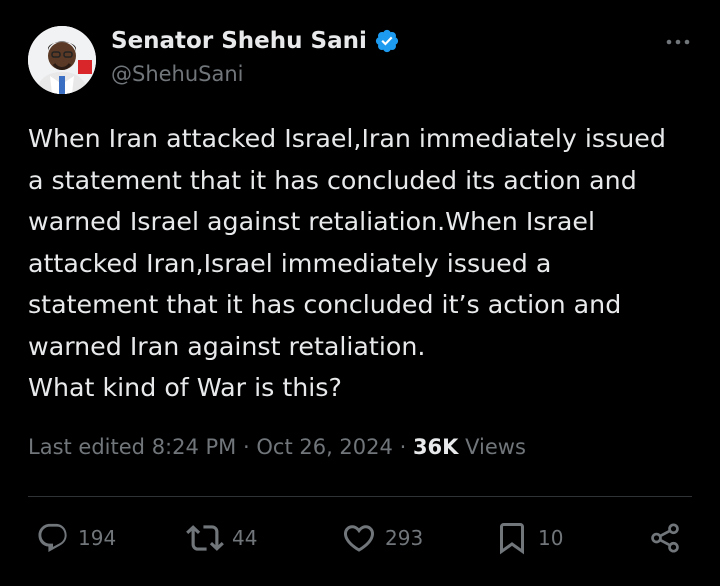 The image size is (720, 586). What do you see at coordinates (360, 496) in the screenshot?
I see `divider` at bounding box center [360, 496].